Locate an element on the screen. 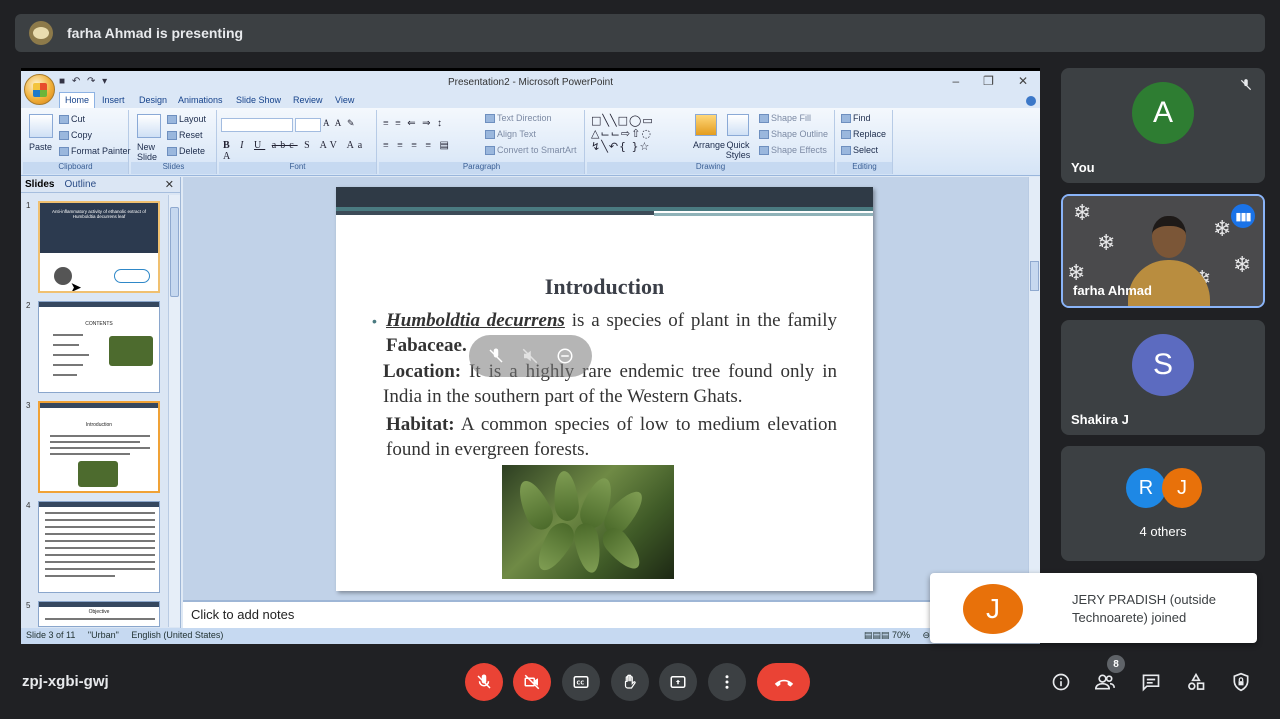  meeting-details-button is located at coordinates (1061, 682).